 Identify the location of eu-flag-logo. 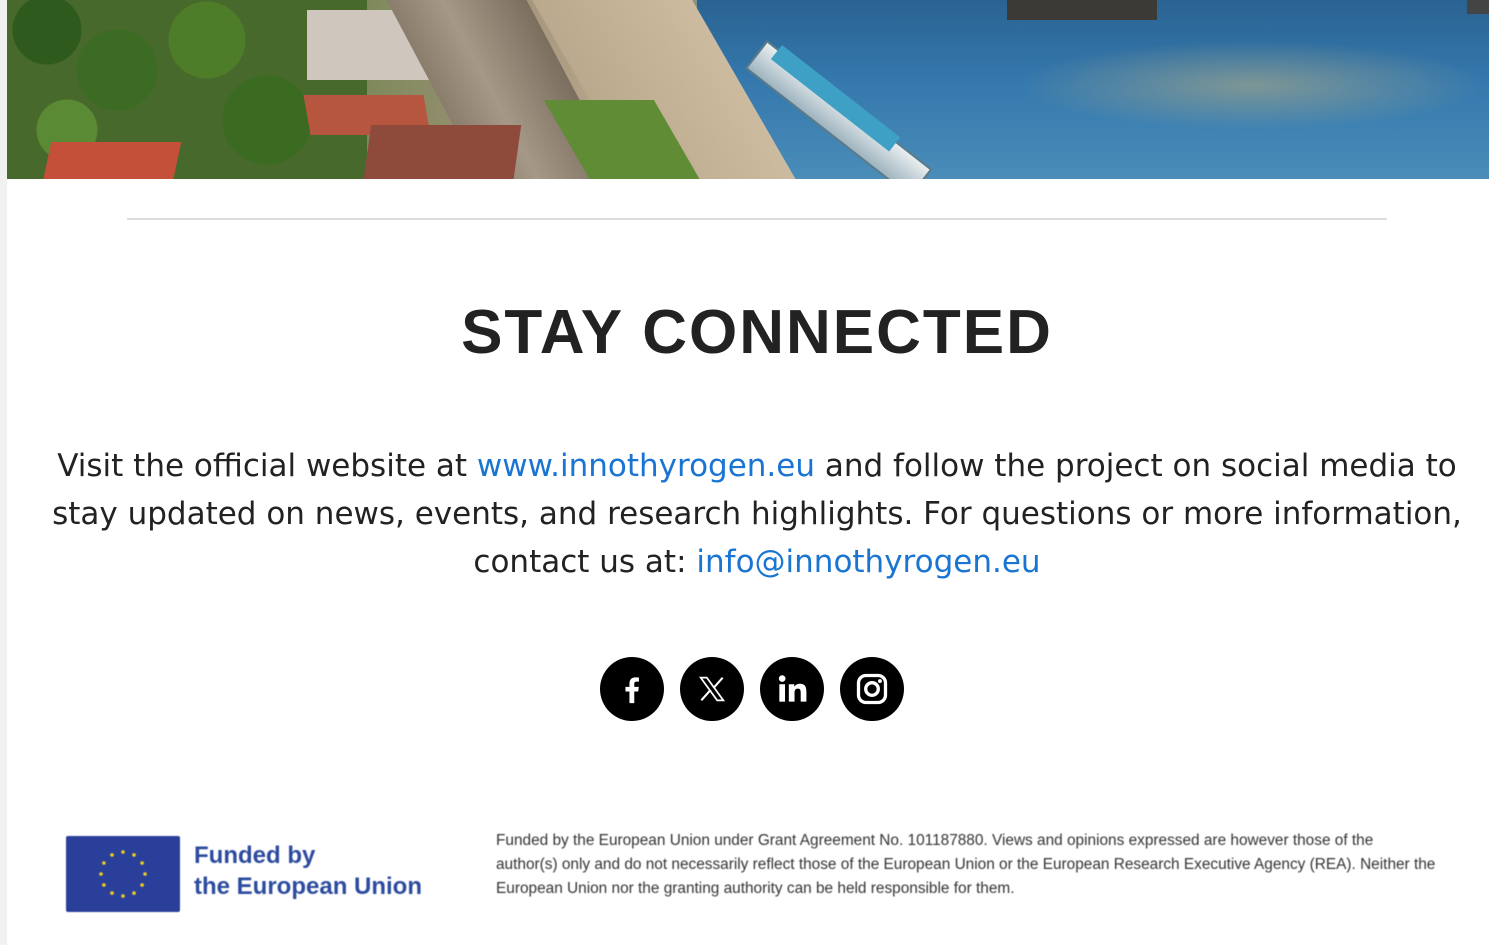
(123, 874).